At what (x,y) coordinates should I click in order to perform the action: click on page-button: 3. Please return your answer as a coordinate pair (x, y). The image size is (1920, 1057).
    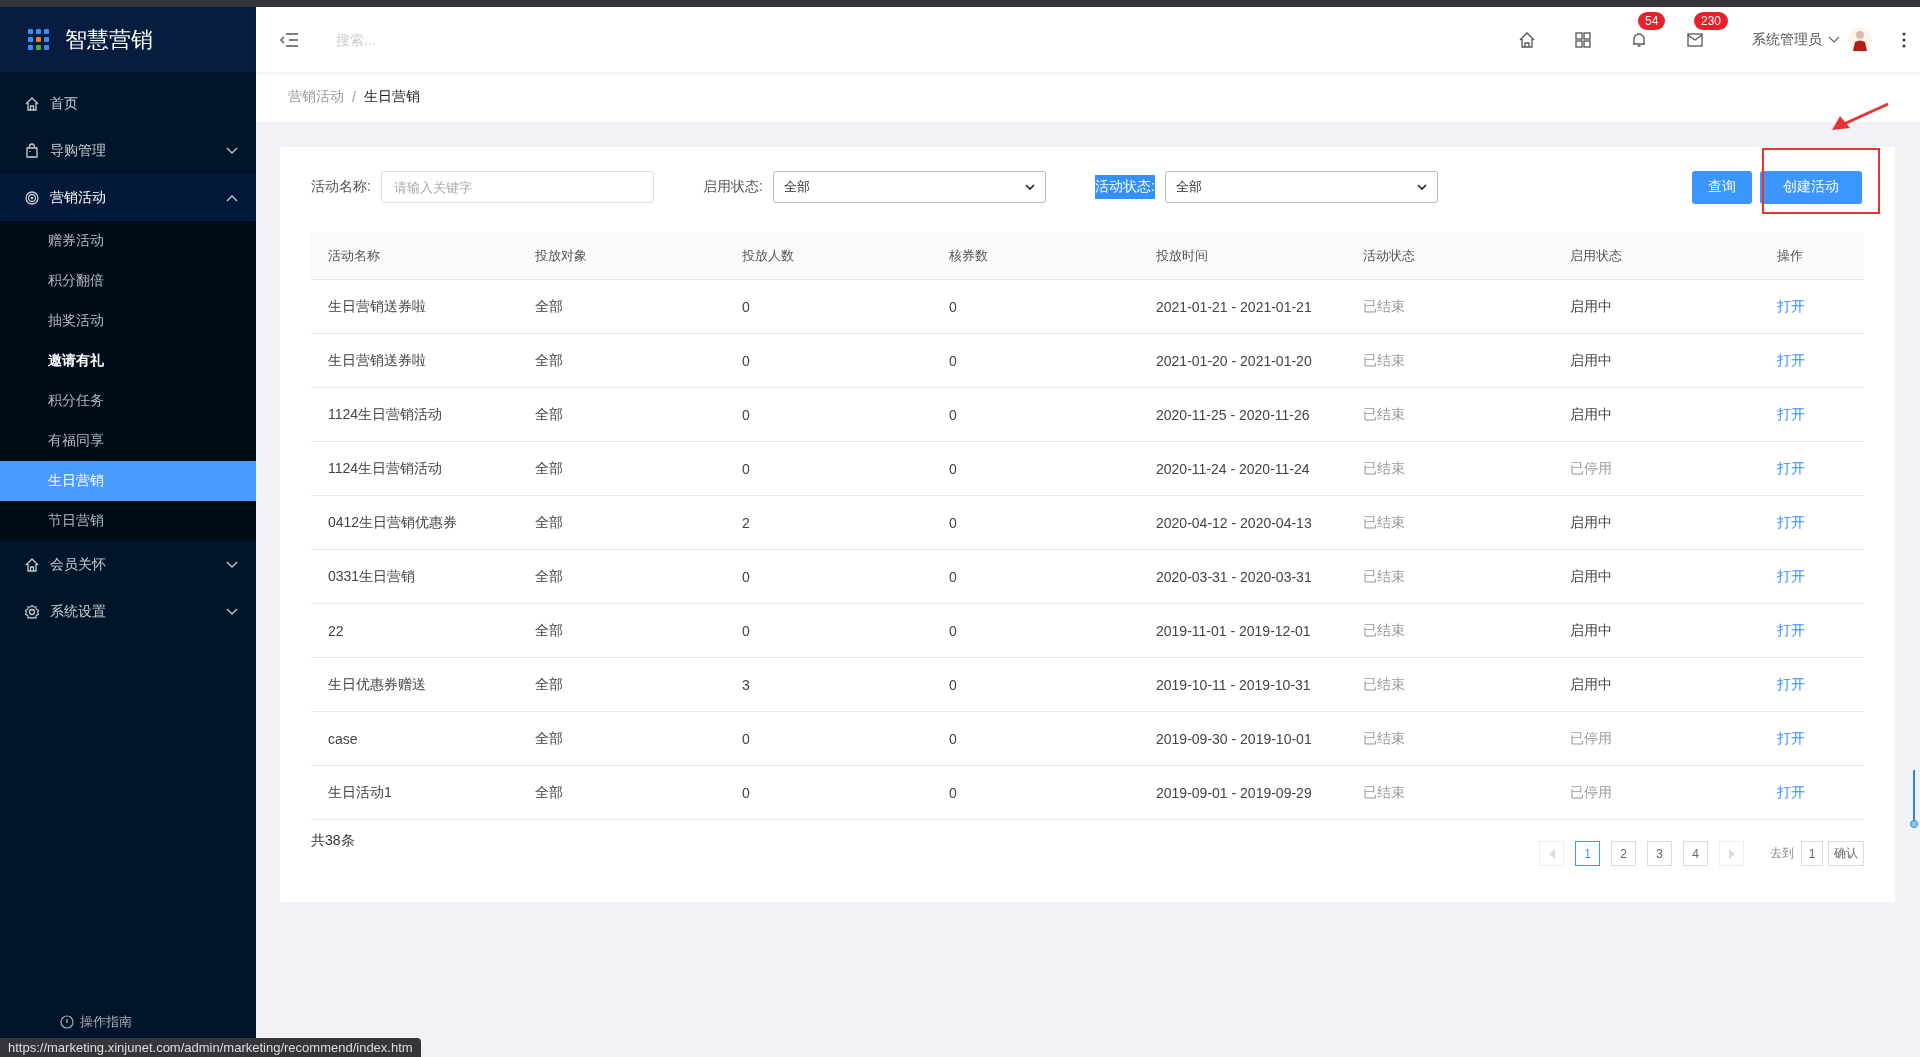
    Looking at the image, I should click on (1659, 853).